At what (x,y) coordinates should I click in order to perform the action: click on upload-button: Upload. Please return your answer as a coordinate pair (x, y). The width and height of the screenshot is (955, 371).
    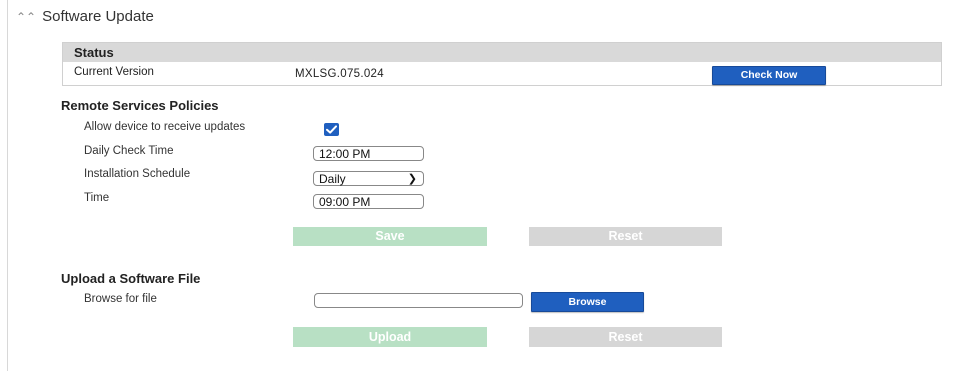
    Looking at the image, I should click on (390, 337).